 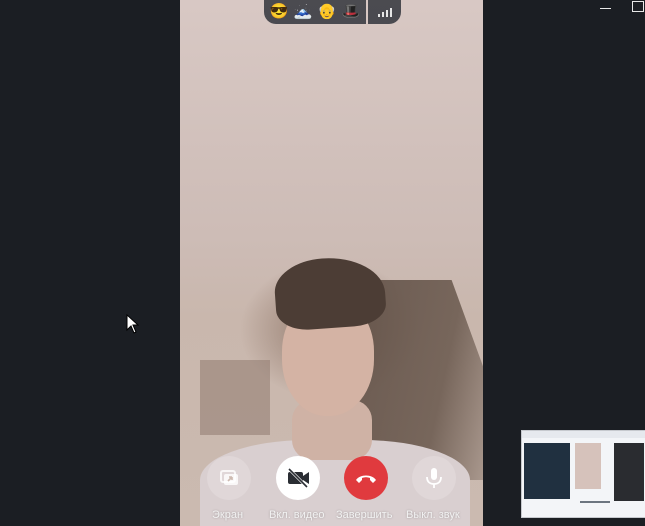 What do you see at coordinates (279, 11) in the screenshot?
I see `emoji-sunglasses: 😎` at bounding box center [279, 11].